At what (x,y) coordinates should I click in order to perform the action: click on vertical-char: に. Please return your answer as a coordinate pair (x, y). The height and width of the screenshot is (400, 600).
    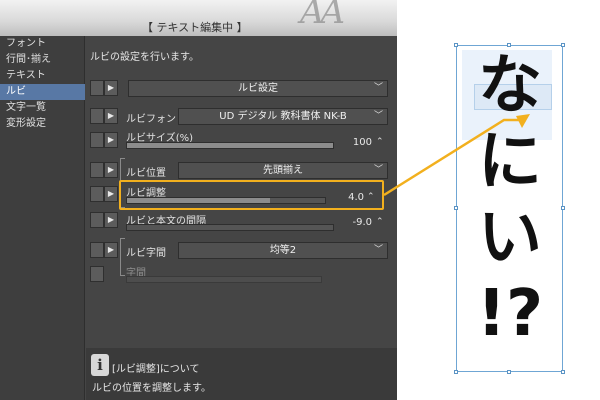
    Looking at the image, I should click on (510, 162).